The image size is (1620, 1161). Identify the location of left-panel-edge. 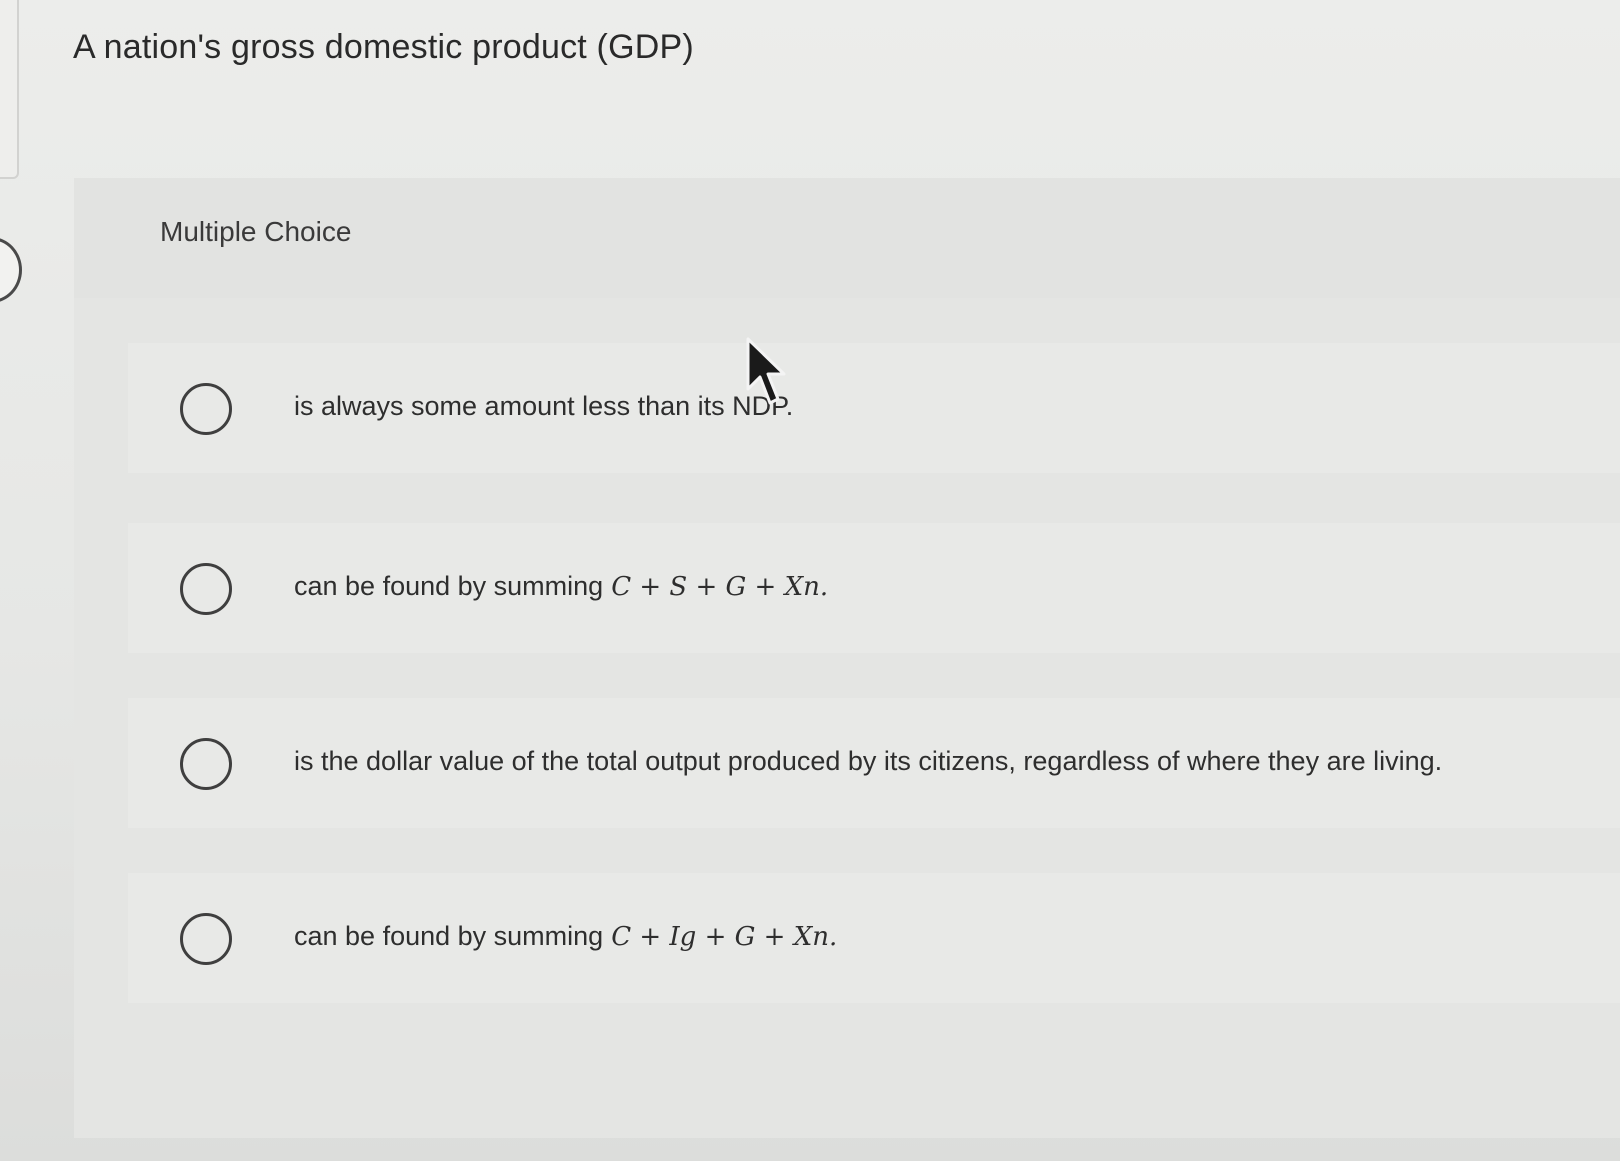
(9, 89).